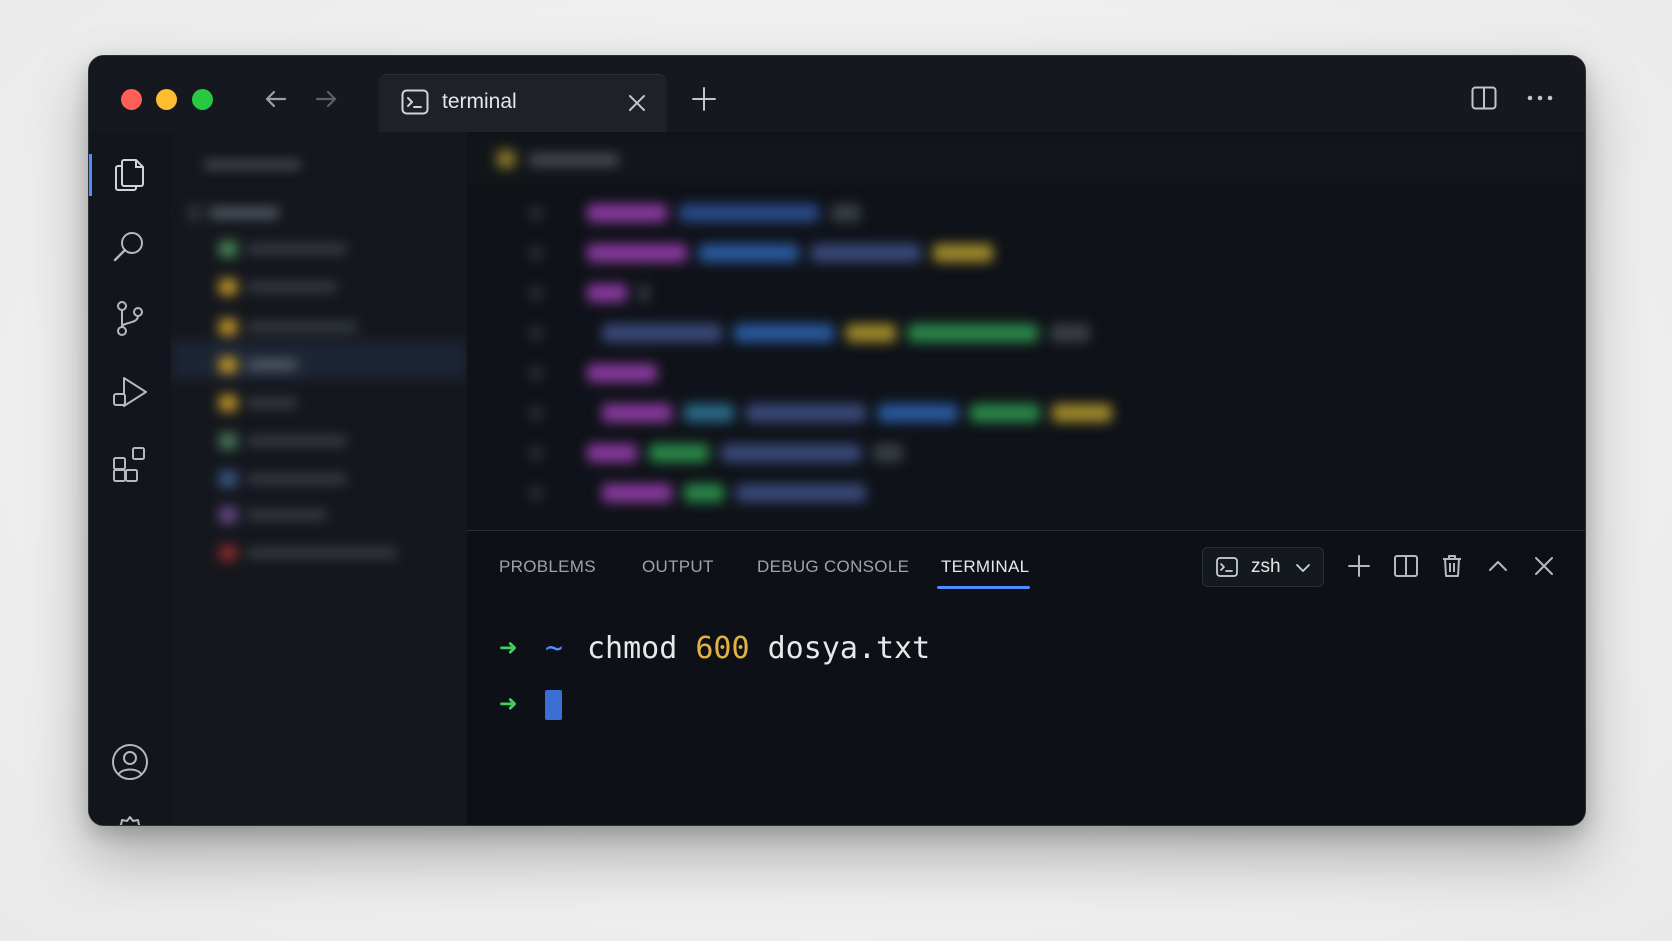 This screenshot has width=1672, height=941. I want to click on terminal-line-1: ➜ ~ chmod 600 dosya.txt, so click(714, 648).